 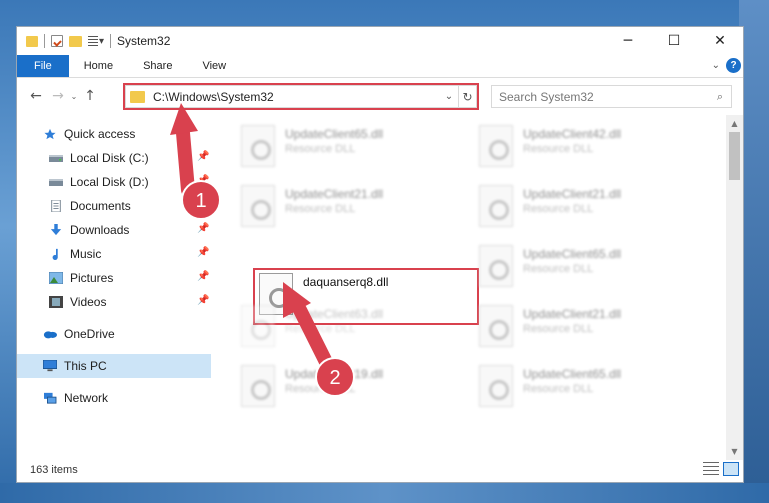 I want to click on sidebar-item-label: Videos, so click(x=88, y=302).